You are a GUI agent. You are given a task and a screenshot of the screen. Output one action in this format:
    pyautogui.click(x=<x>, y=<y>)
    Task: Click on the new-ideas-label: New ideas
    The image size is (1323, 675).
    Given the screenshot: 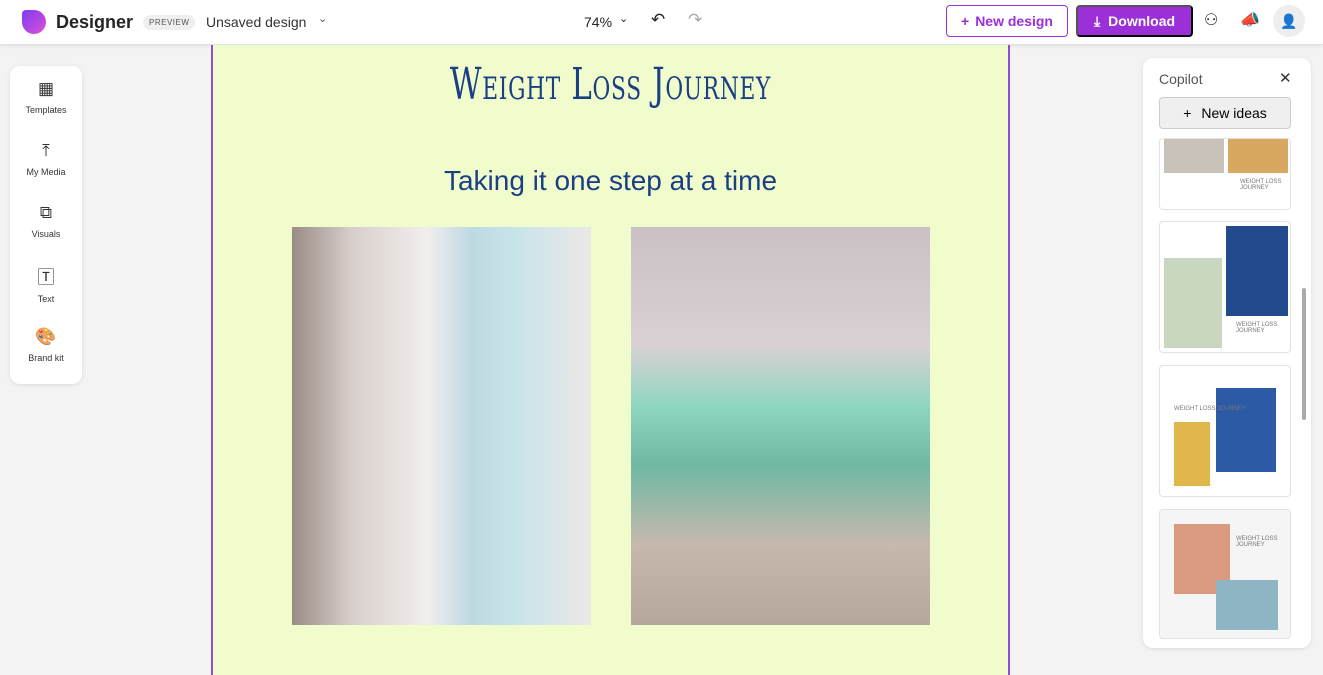 What is the action you would take?
    pyautogui.click(x=1234, y=113)
    